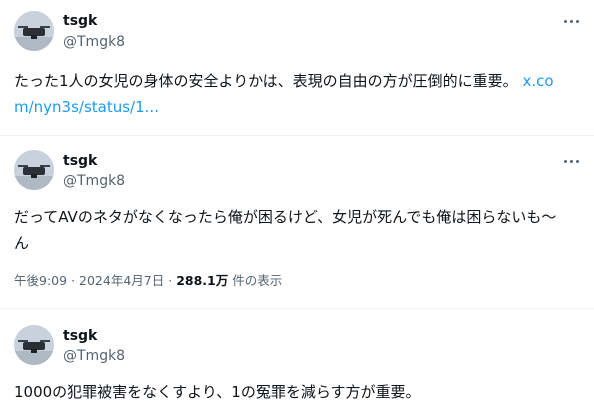 The width and height of the screenshot is (594, 414). I want to click on views-count: 288.1万, so click(202, 280).